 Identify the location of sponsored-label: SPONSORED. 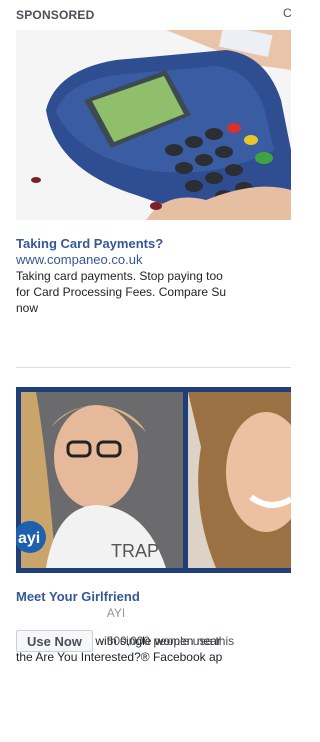
(55, 15).